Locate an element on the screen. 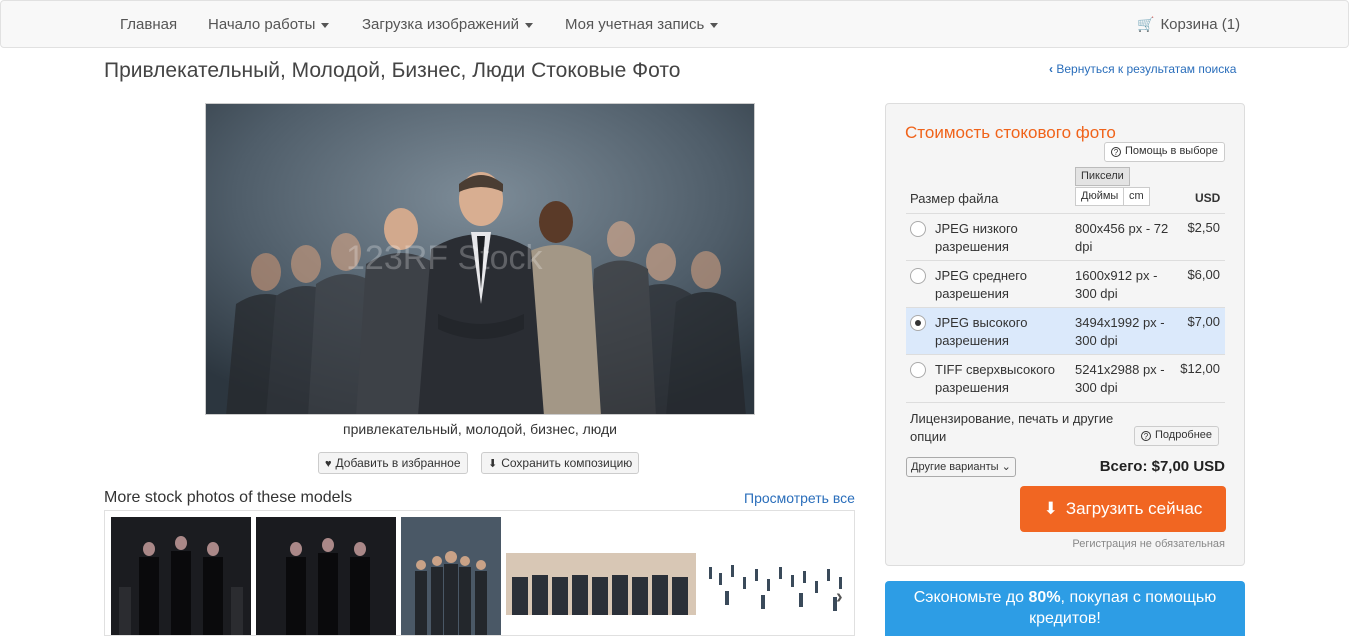 This screenshot has height=636, width=1349. promo-highlight: 80% is located at coordinates (1044, 597).